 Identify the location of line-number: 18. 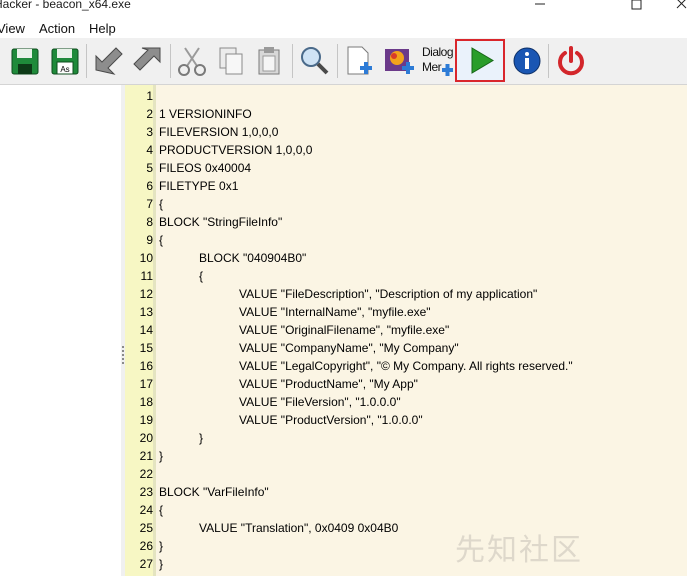
(146, 402).